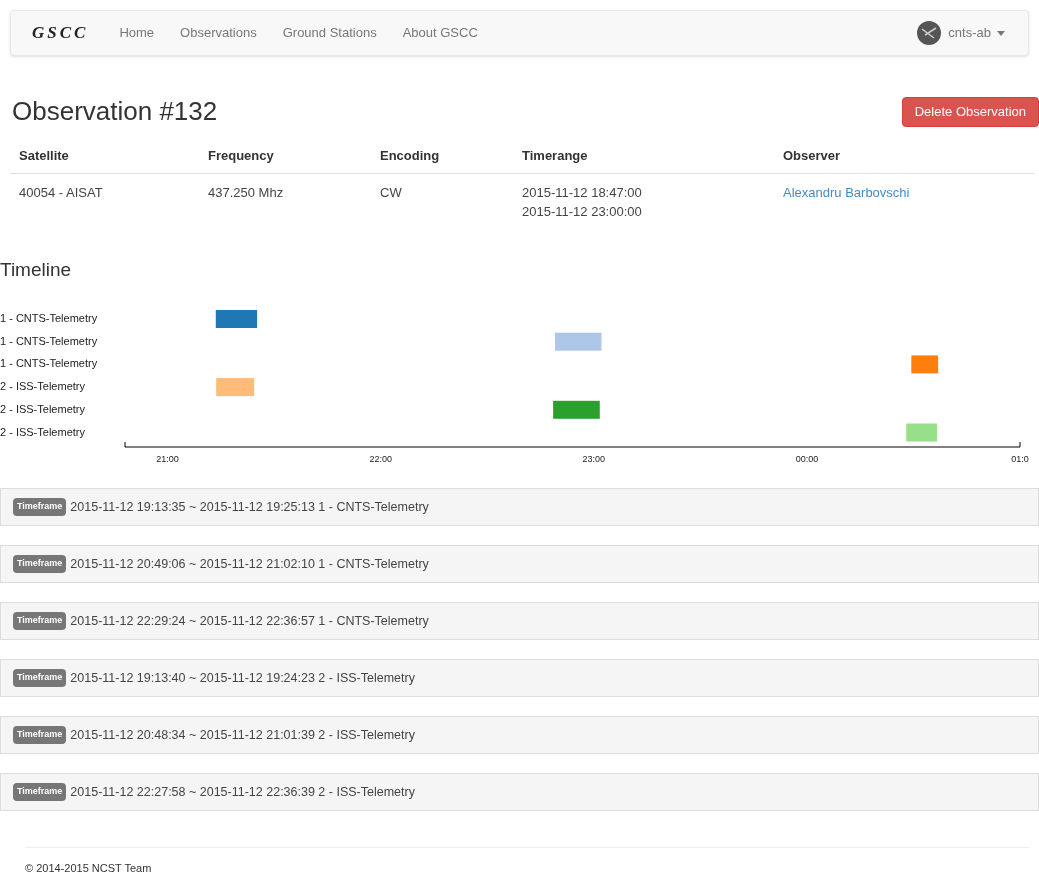 Image resolution: width=1039 pixels, height=881 pixels. What do you see at coordinates (807, 459) in the screenshot?
I see `tick-label: 00:00` at bounding box center [807, 459].